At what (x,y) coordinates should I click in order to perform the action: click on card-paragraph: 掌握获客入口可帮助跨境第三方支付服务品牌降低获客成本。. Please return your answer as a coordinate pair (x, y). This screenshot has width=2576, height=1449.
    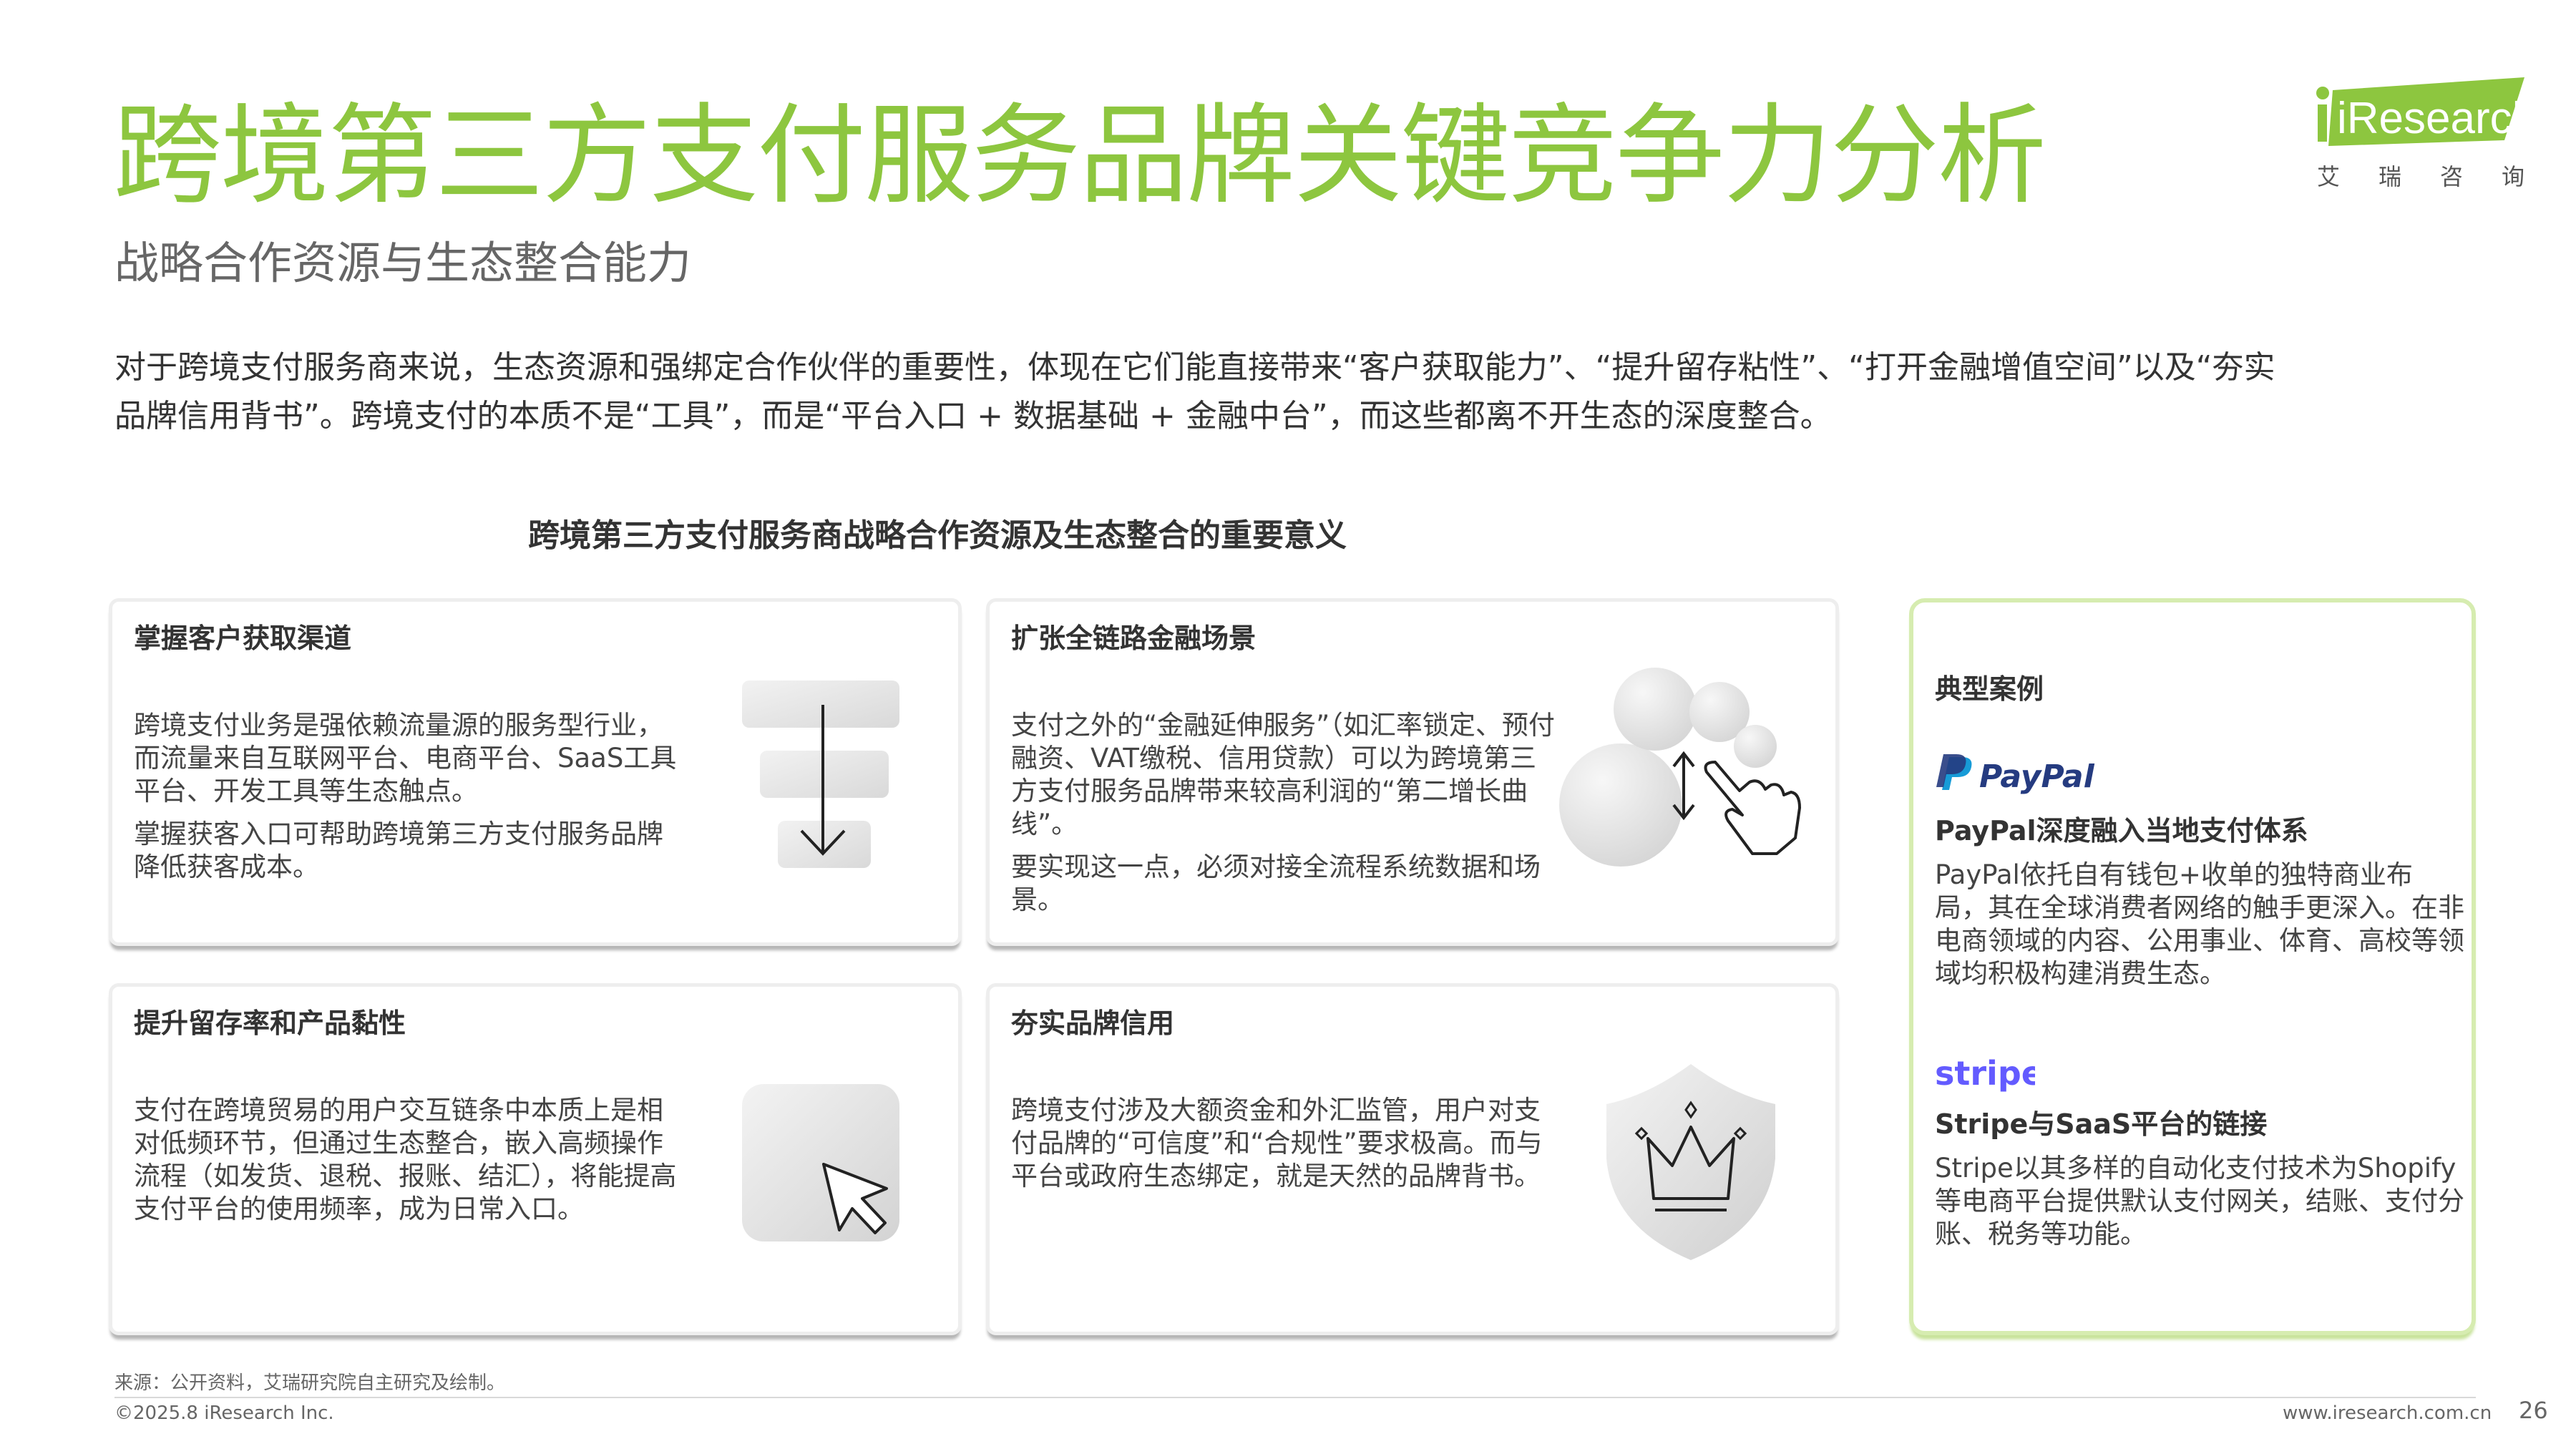
    Looking at the image, I should click on (398, 850).